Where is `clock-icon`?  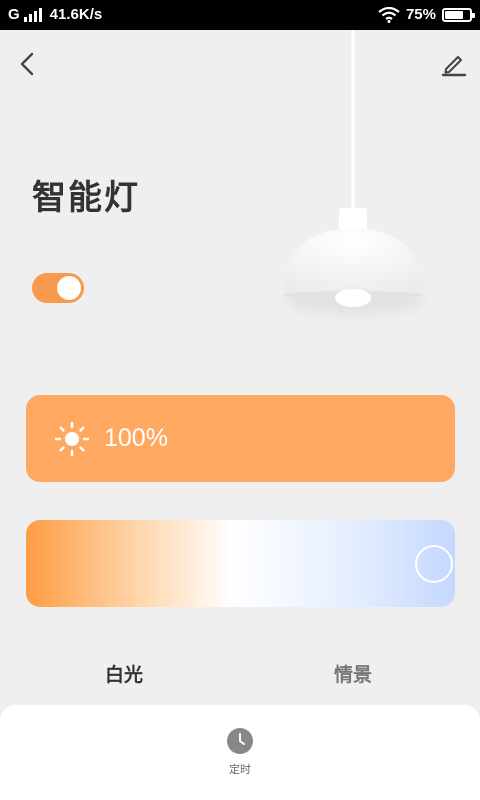
clock-icon is located at coordinates (240, 741).